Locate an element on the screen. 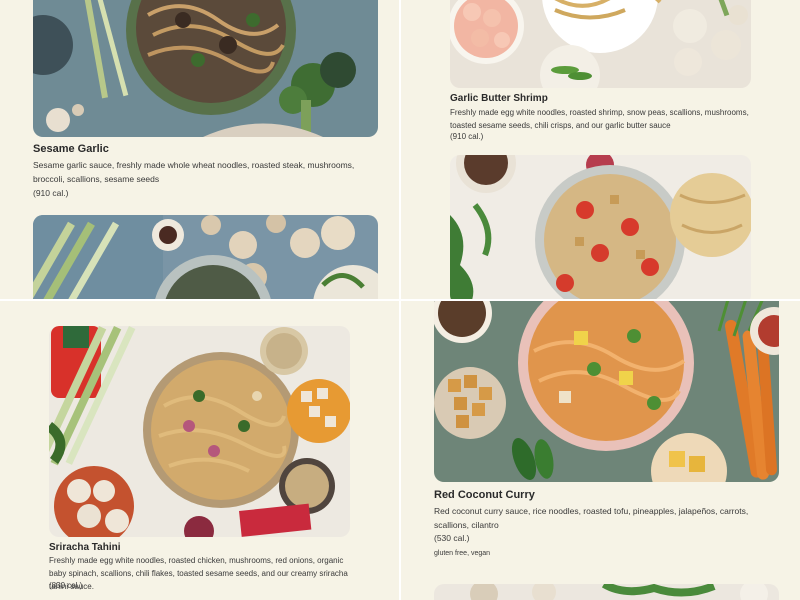 The image size is (800, 600). sriracha-tahini-title: Sriracha Tahini is located at coordinates (85, 547).